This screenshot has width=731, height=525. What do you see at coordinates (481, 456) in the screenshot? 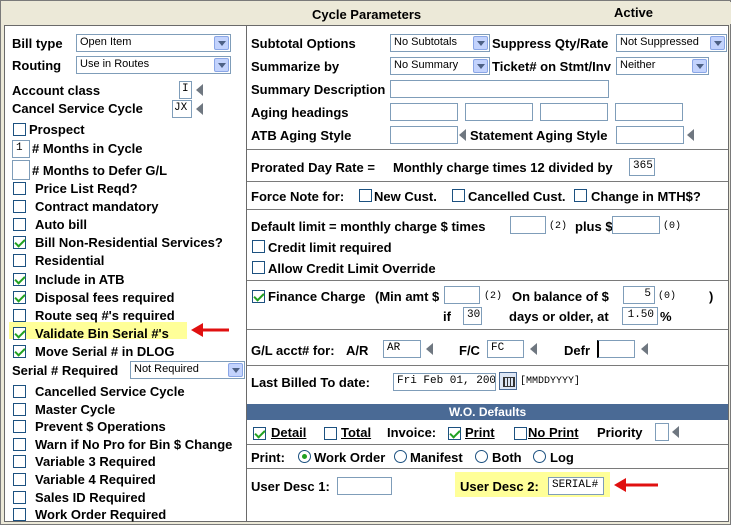
I see `radio-both` at bounding box center [481, 456].